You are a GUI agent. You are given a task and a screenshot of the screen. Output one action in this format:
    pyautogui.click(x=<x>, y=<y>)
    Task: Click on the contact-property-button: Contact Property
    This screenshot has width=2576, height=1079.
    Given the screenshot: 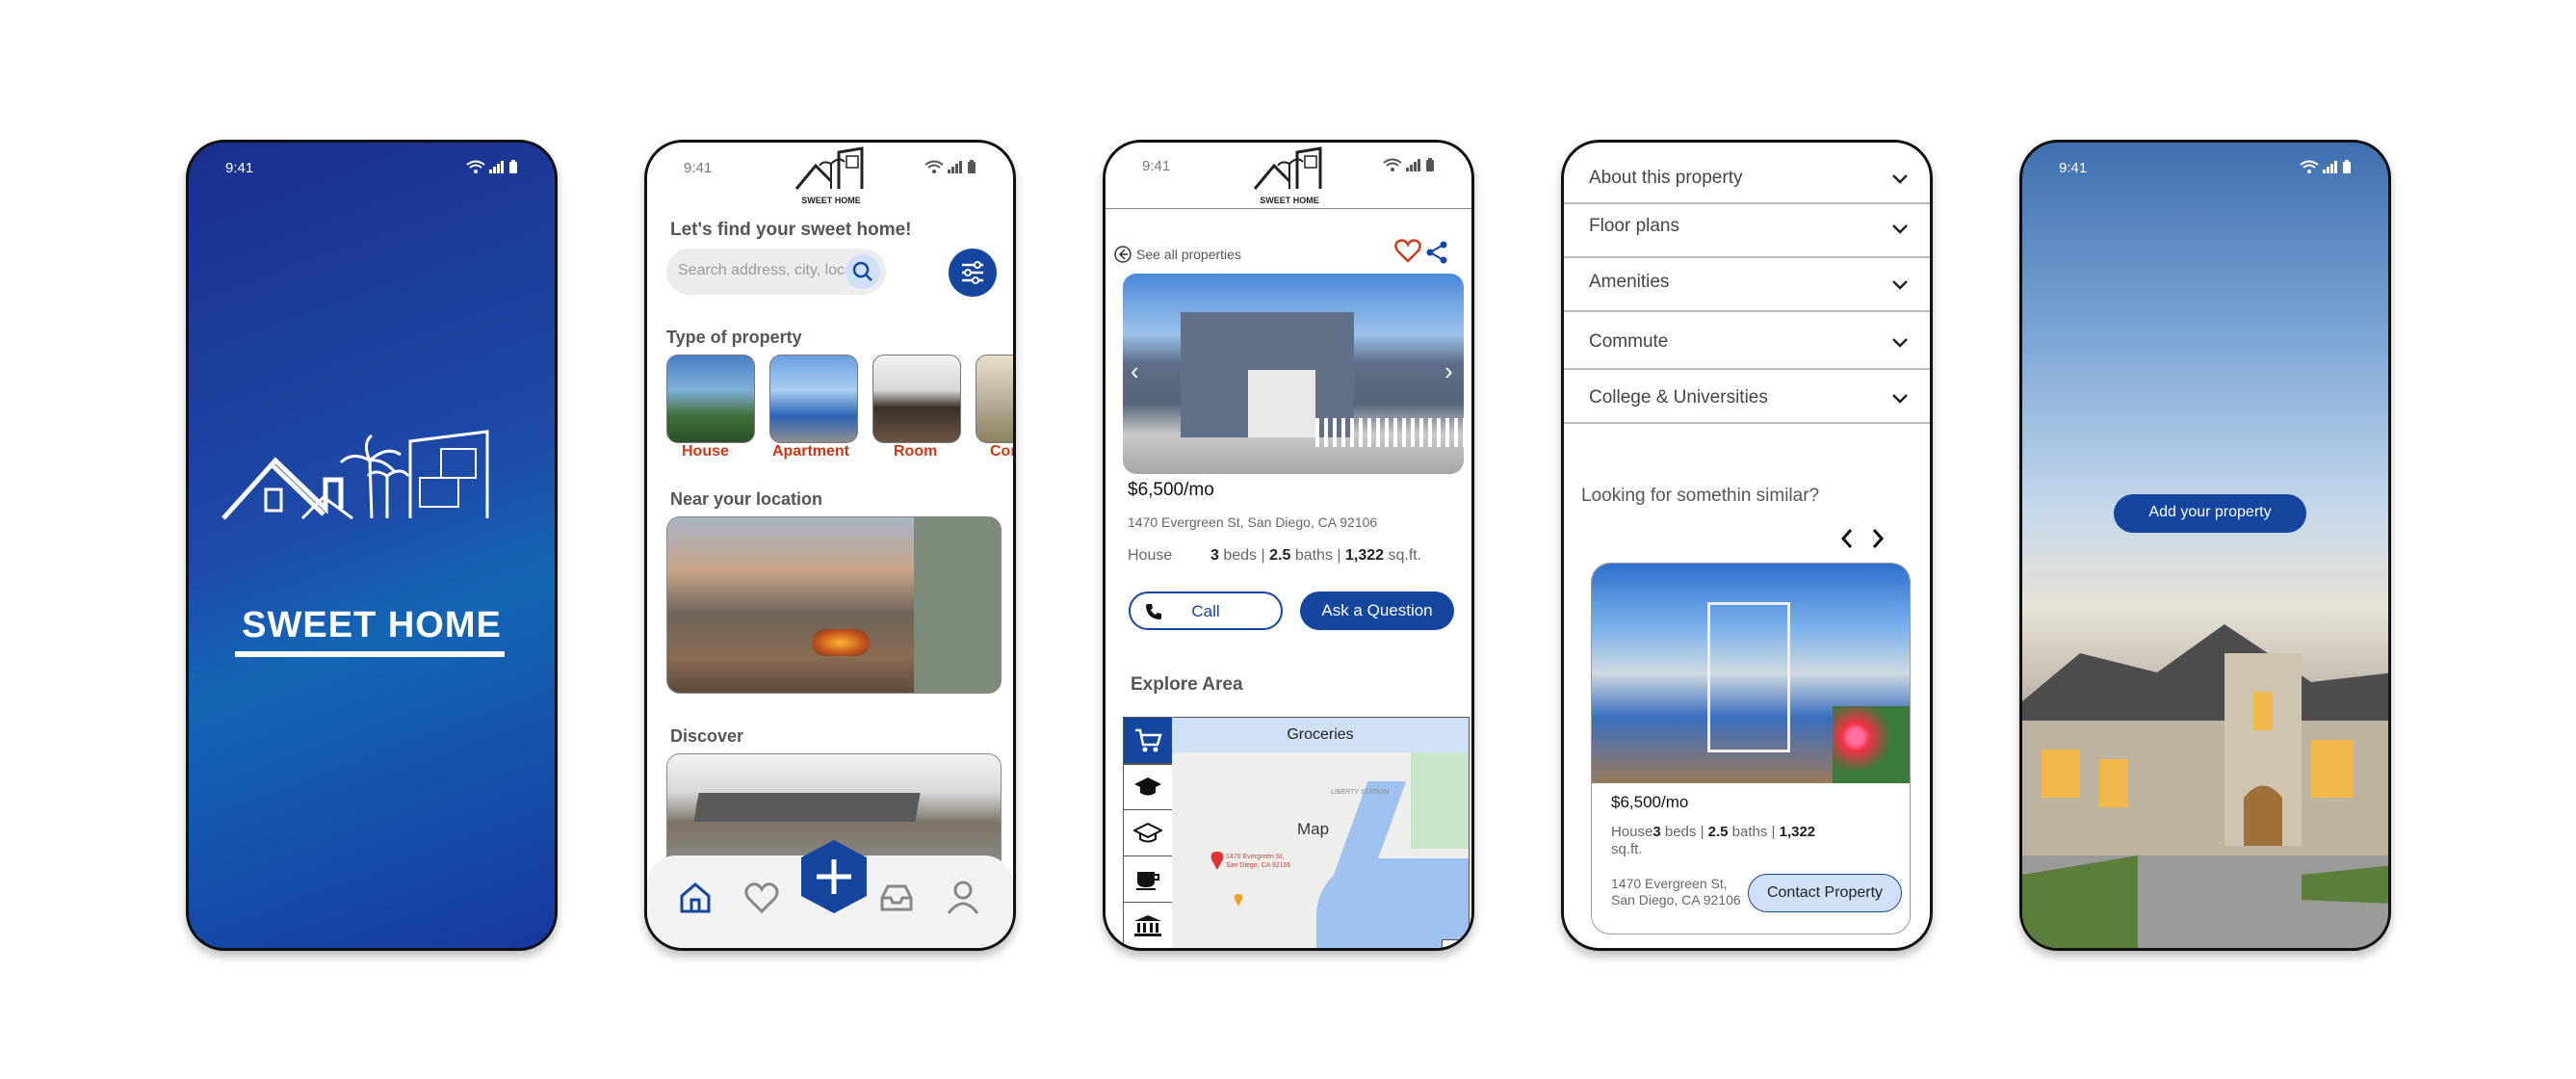 What is the action you would take?
    pyautogui.click(x=1825, y=893)
    